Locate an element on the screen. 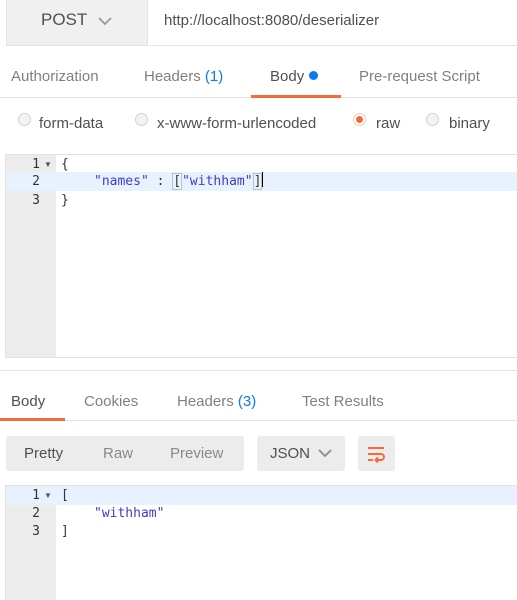 This screenshot has width=517, height=600. tab-response-headers: Headers (3) is located at coordinates (216, 401).